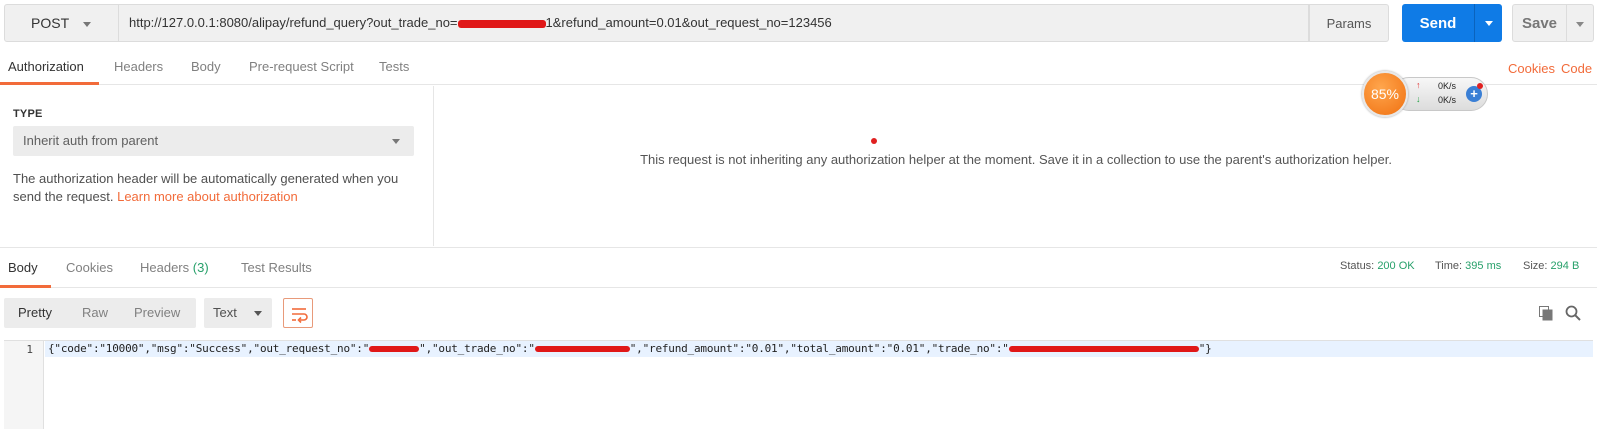 The width and height of the screenshot is (1597, 429). Describe the element at coordinates (95, 313) in the screenshot. I see `view-raw: Raw` at that location.